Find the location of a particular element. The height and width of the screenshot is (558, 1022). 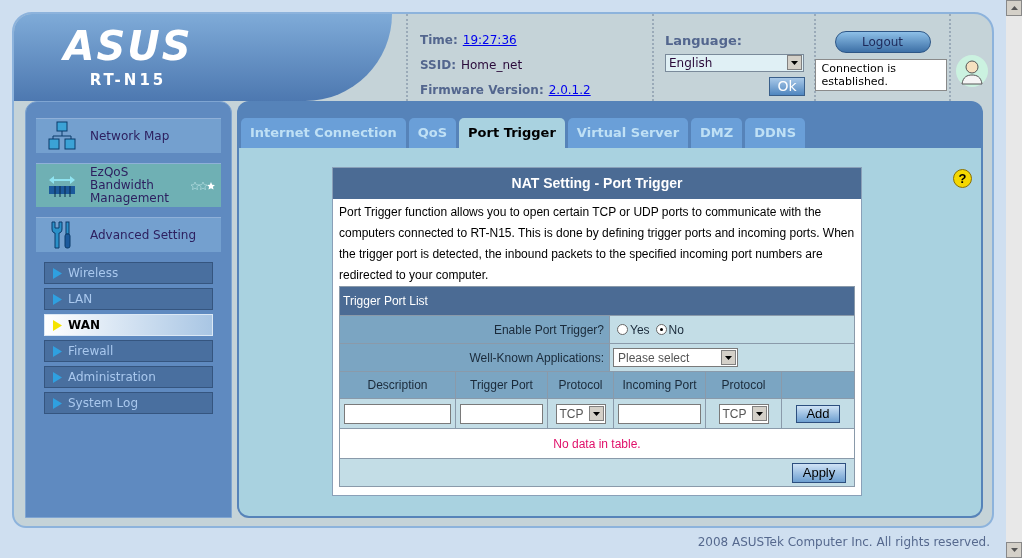

sidebar-item: Administration is located at coordinates (128, 377).